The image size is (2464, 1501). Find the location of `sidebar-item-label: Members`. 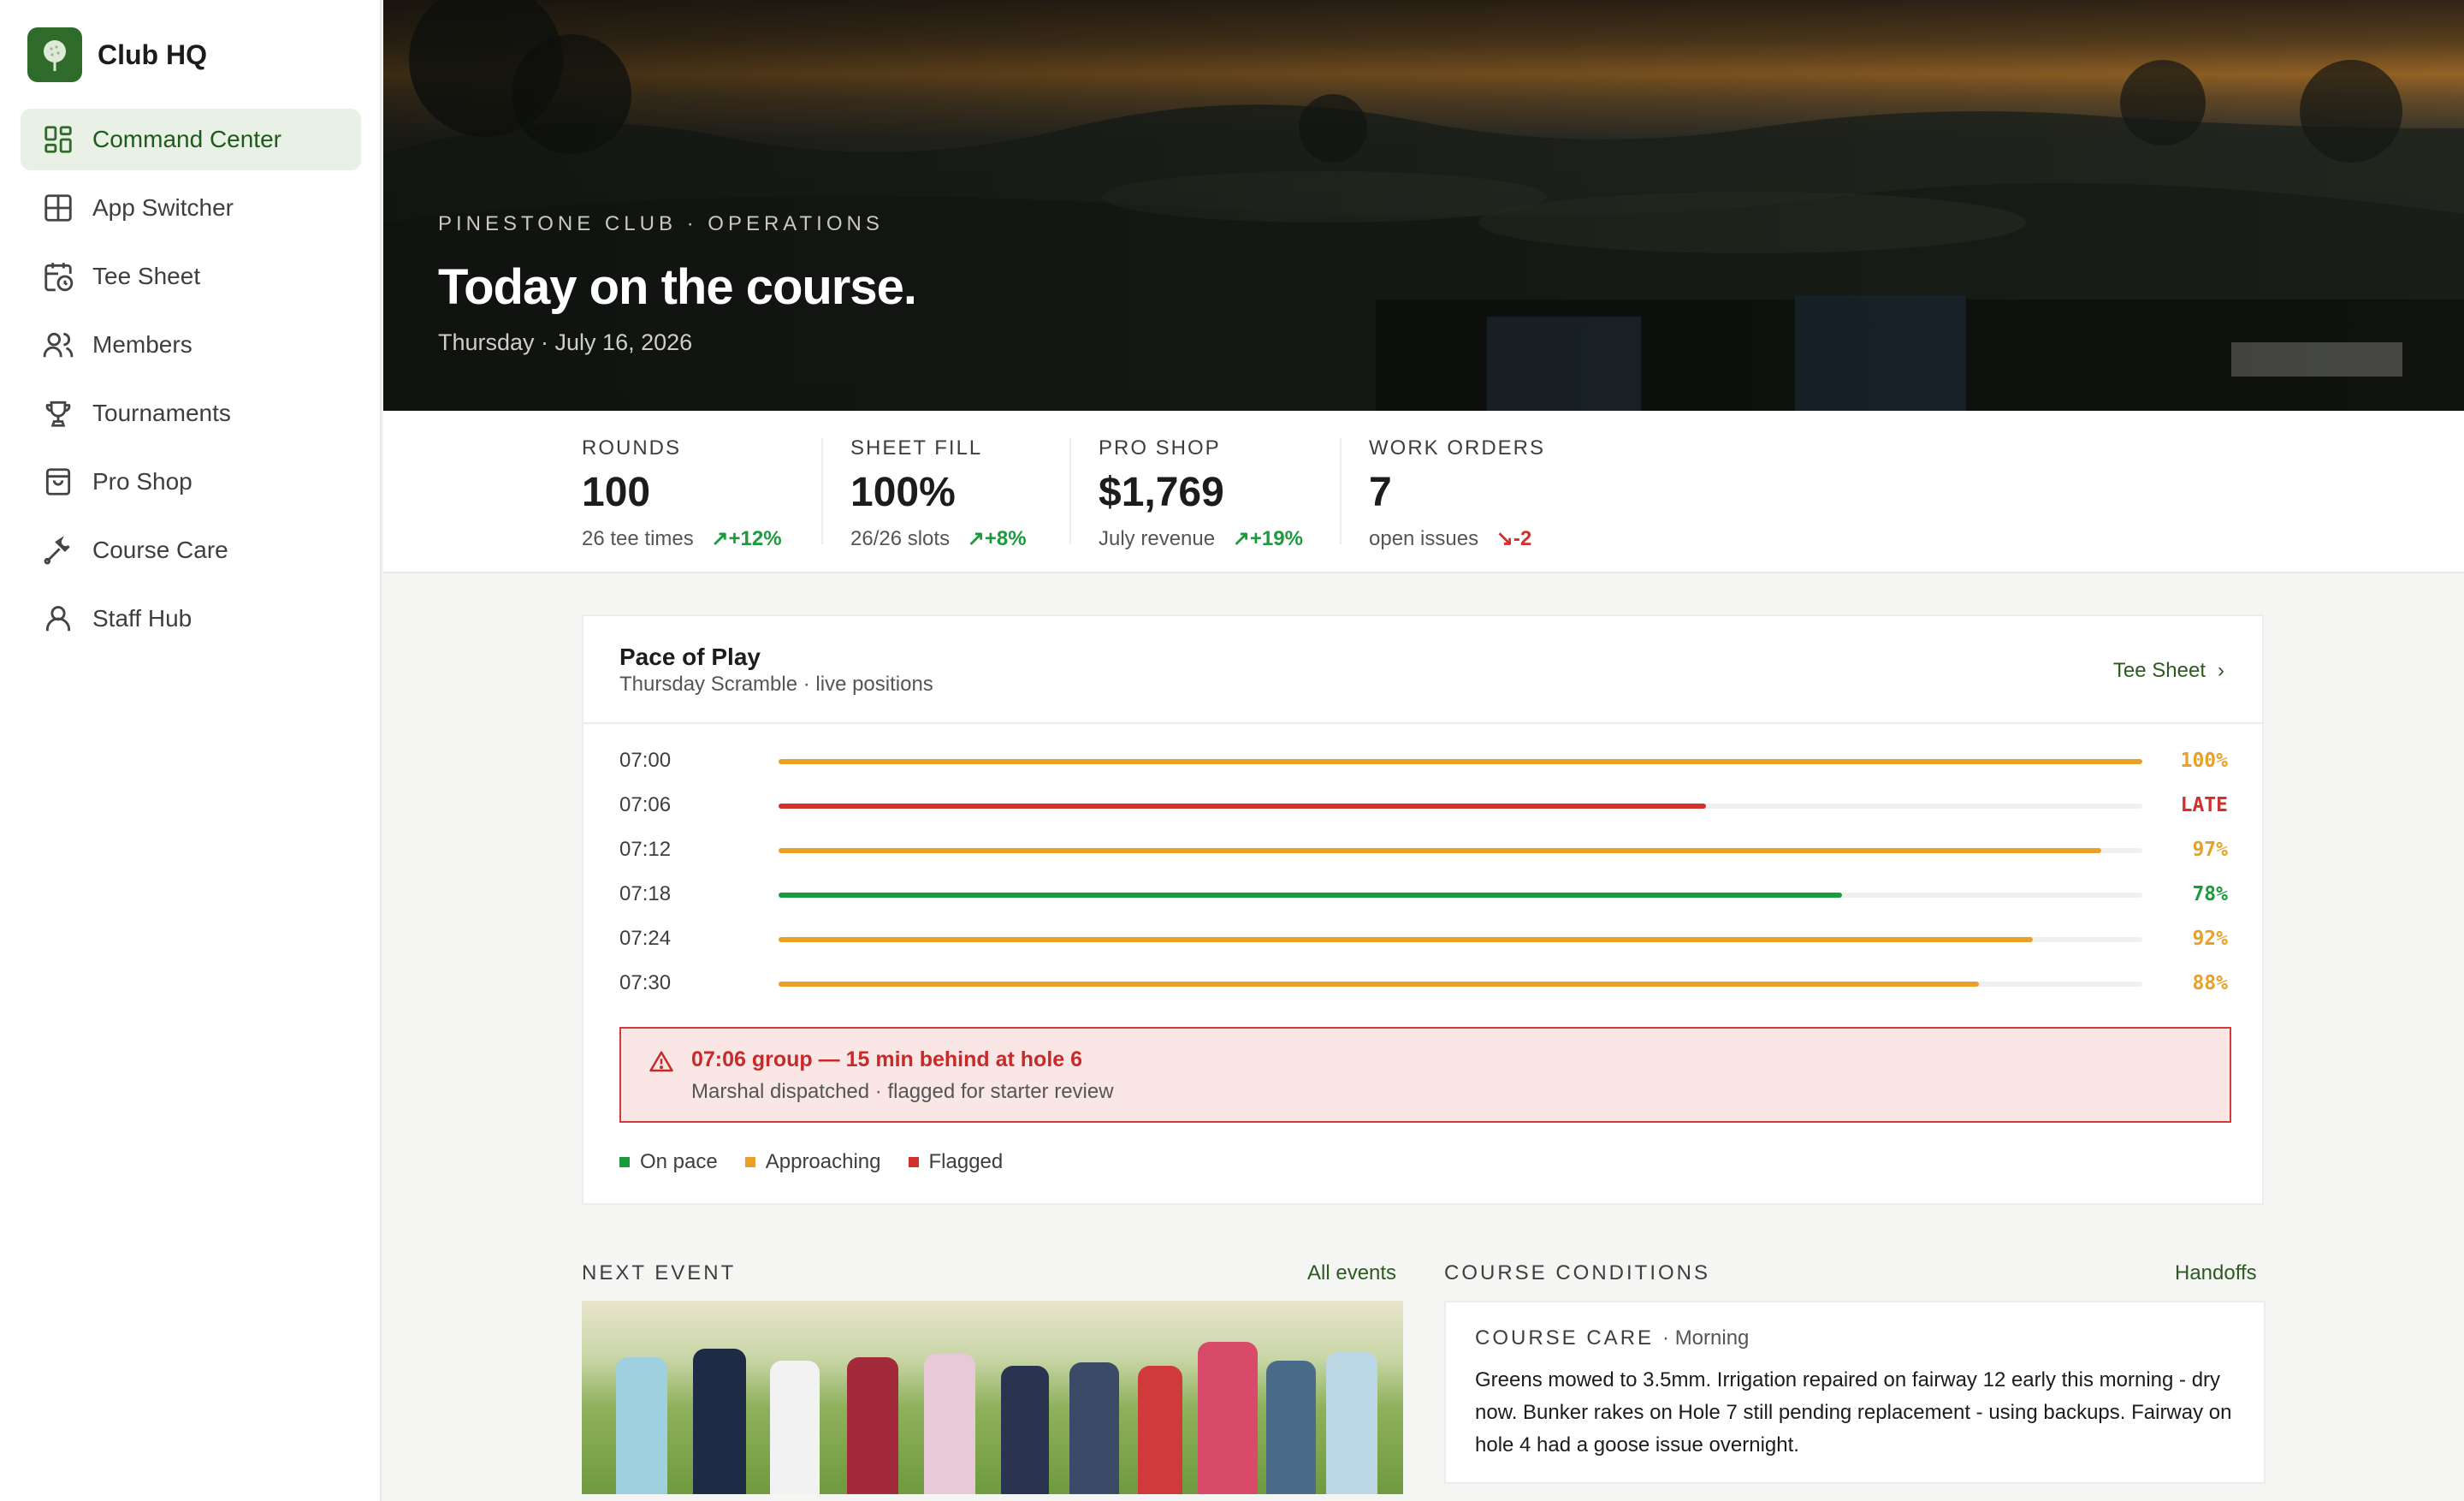

sidebar-item-label: Members is located at coordinates (142, 344).